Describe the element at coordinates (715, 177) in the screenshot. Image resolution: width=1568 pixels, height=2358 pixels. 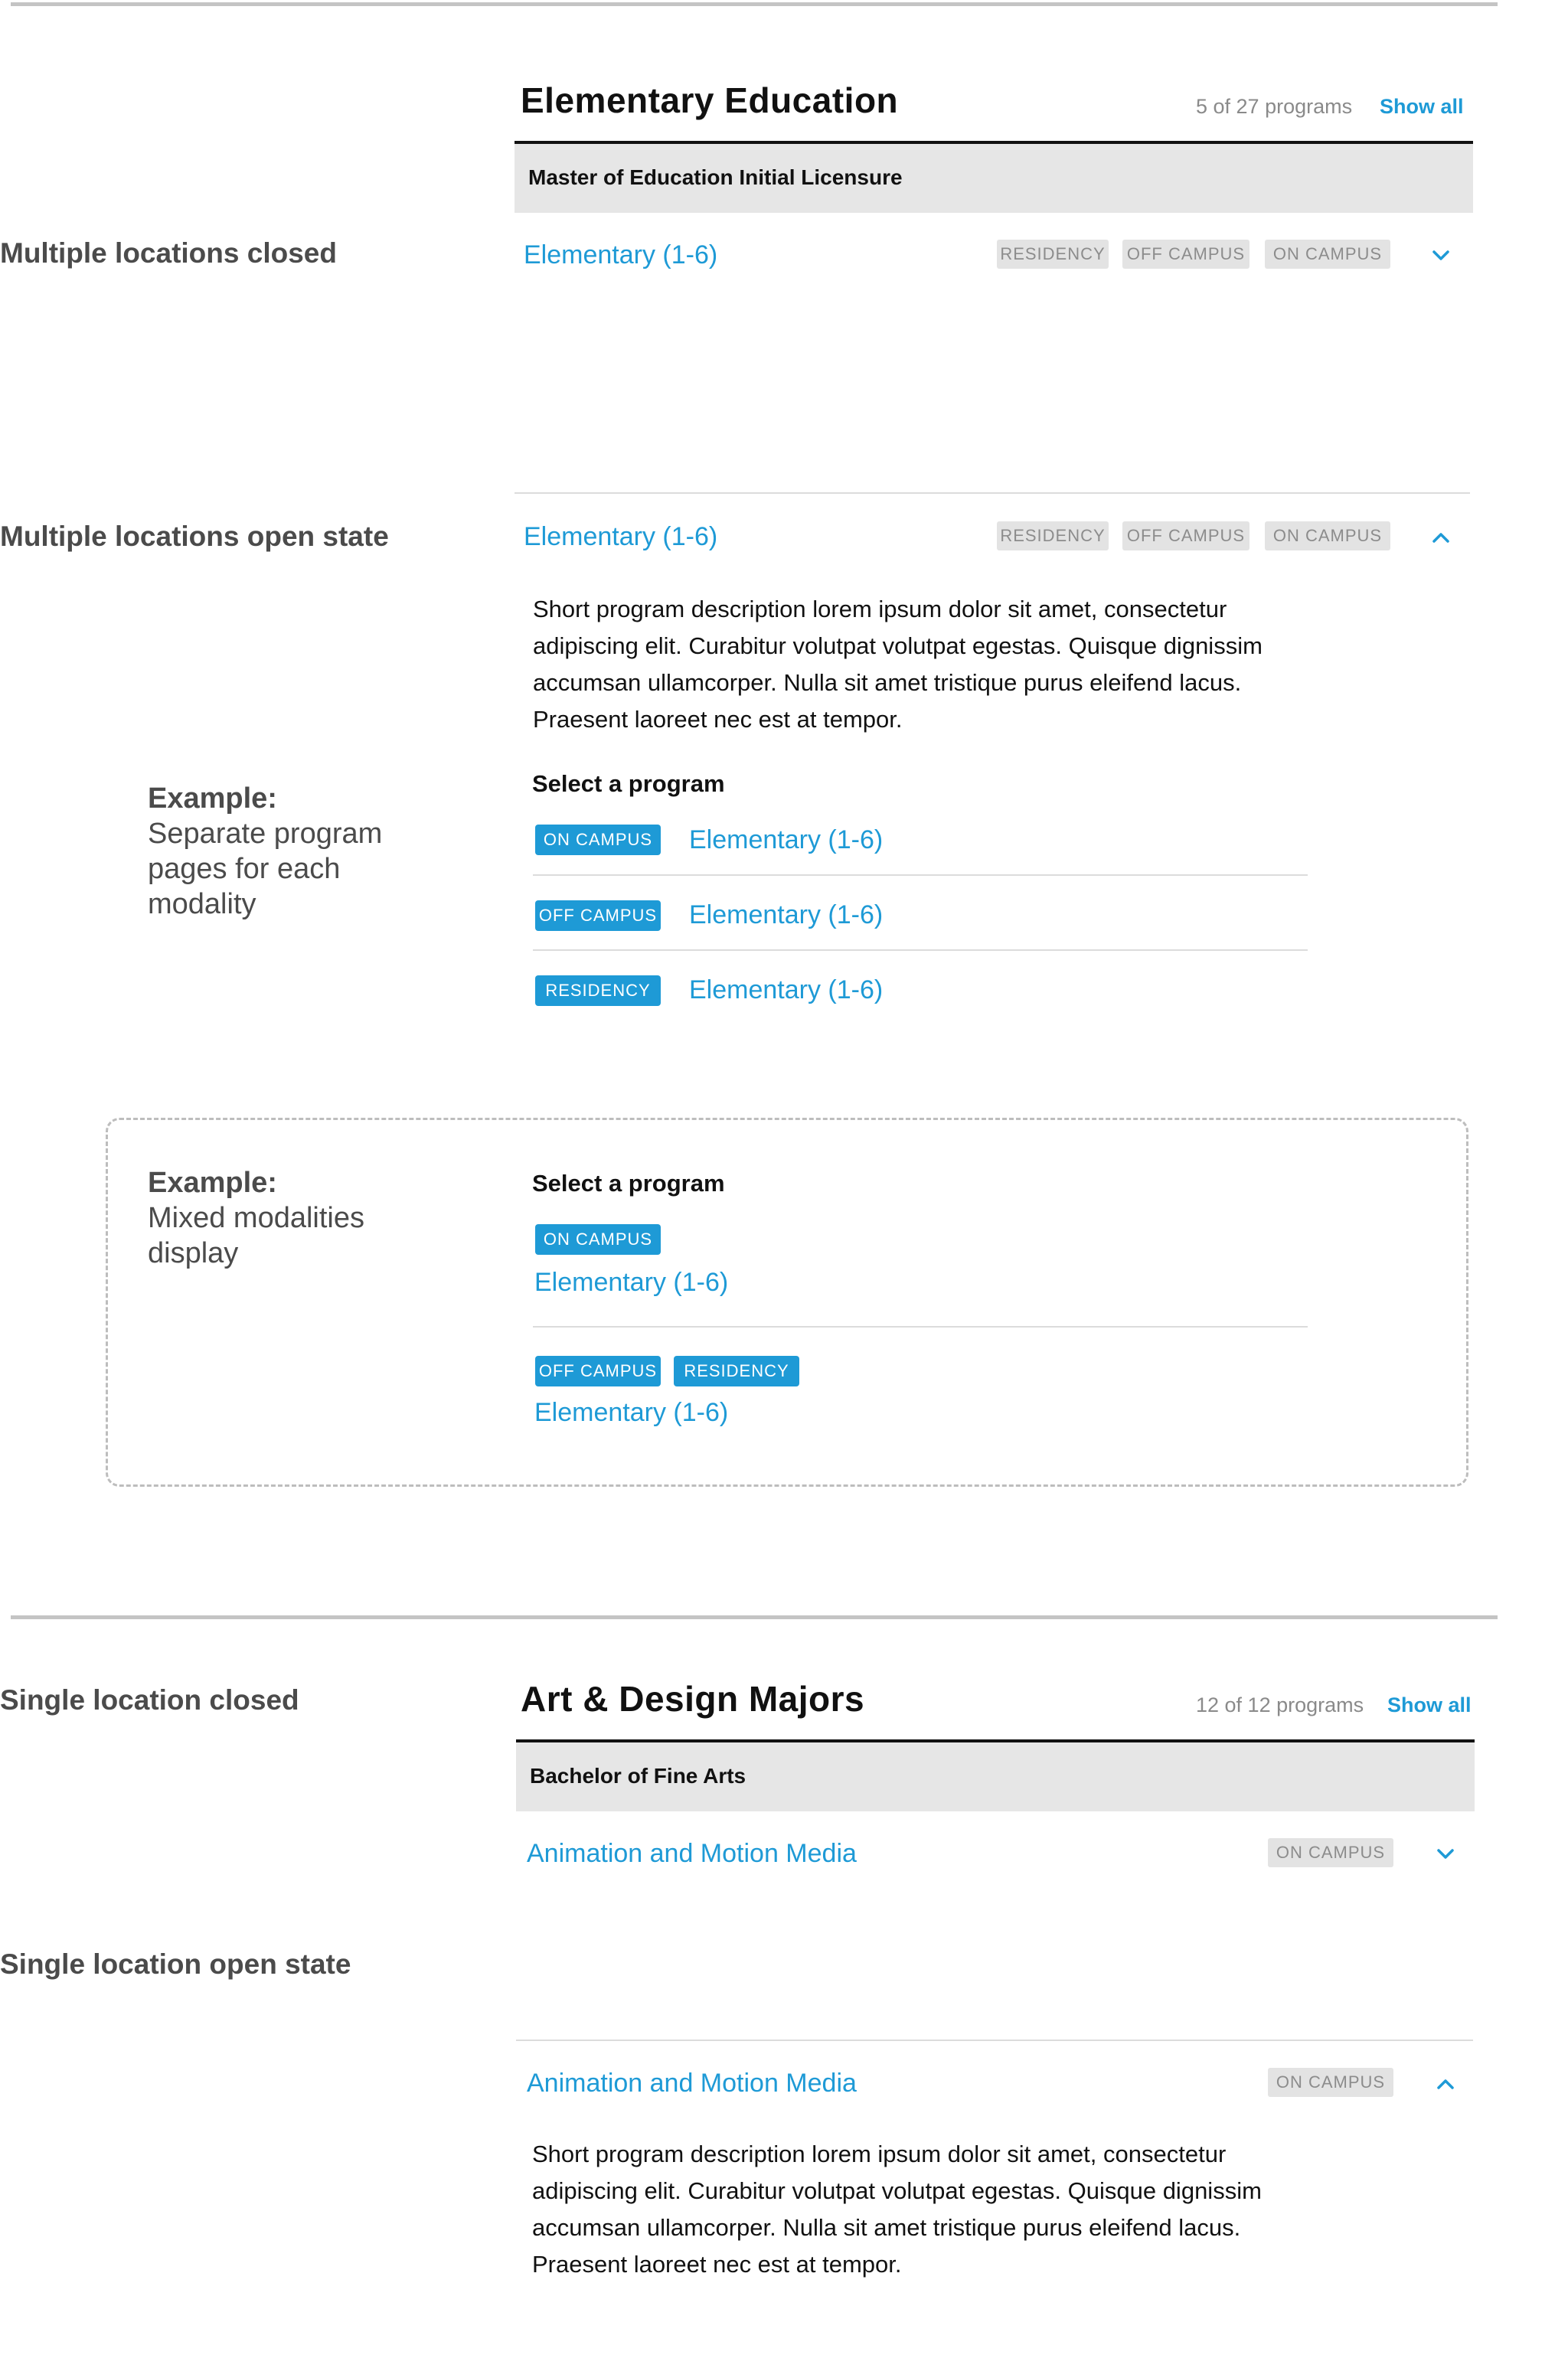
I see `degree-label: Master of Education Initial Licensure` at that location.